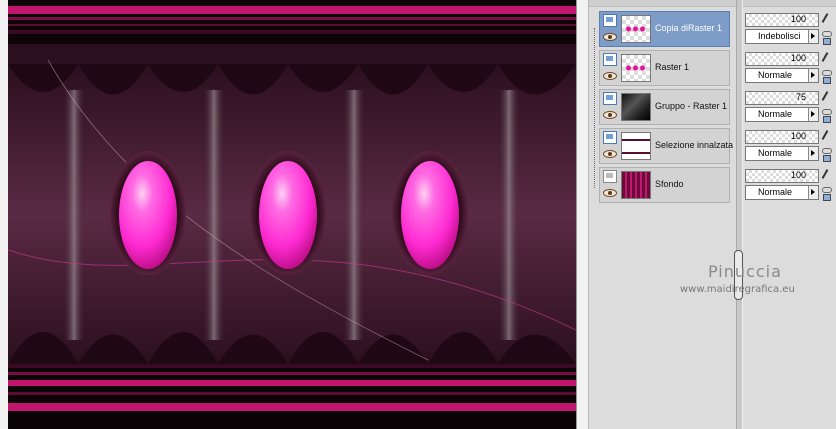  Describe the element at coordinates (691, 106) in the screenshot. I see `layer-name: Gruppo - Raster 1` at that location.